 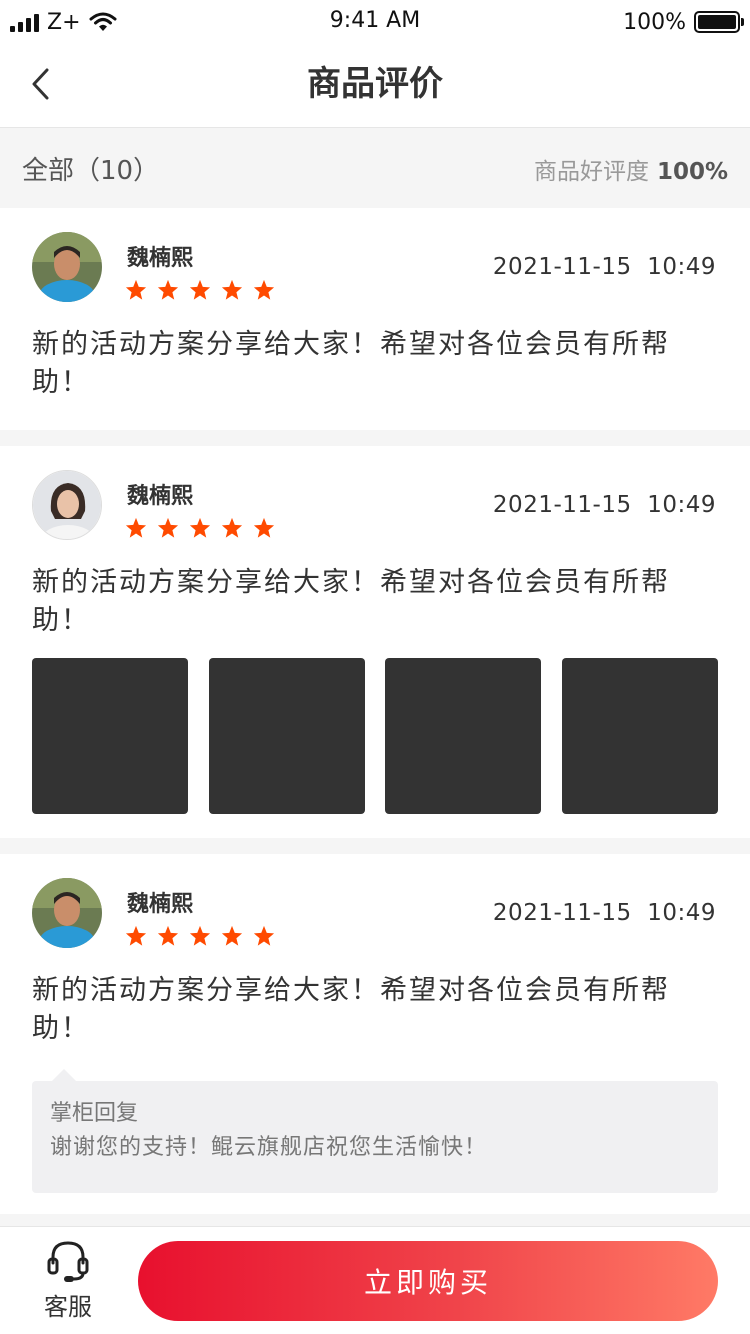 I want to click on reply-label: 掌柜回复, so click(x=94, y=1113).